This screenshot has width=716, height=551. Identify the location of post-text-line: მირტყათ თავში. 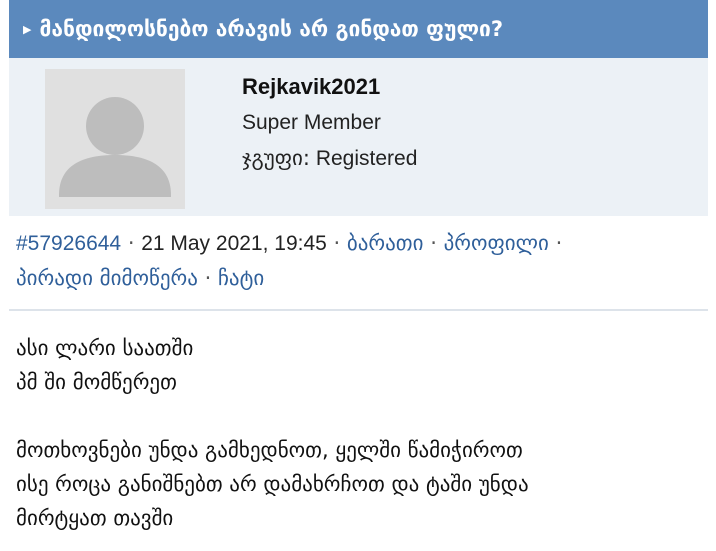
(95, 518).